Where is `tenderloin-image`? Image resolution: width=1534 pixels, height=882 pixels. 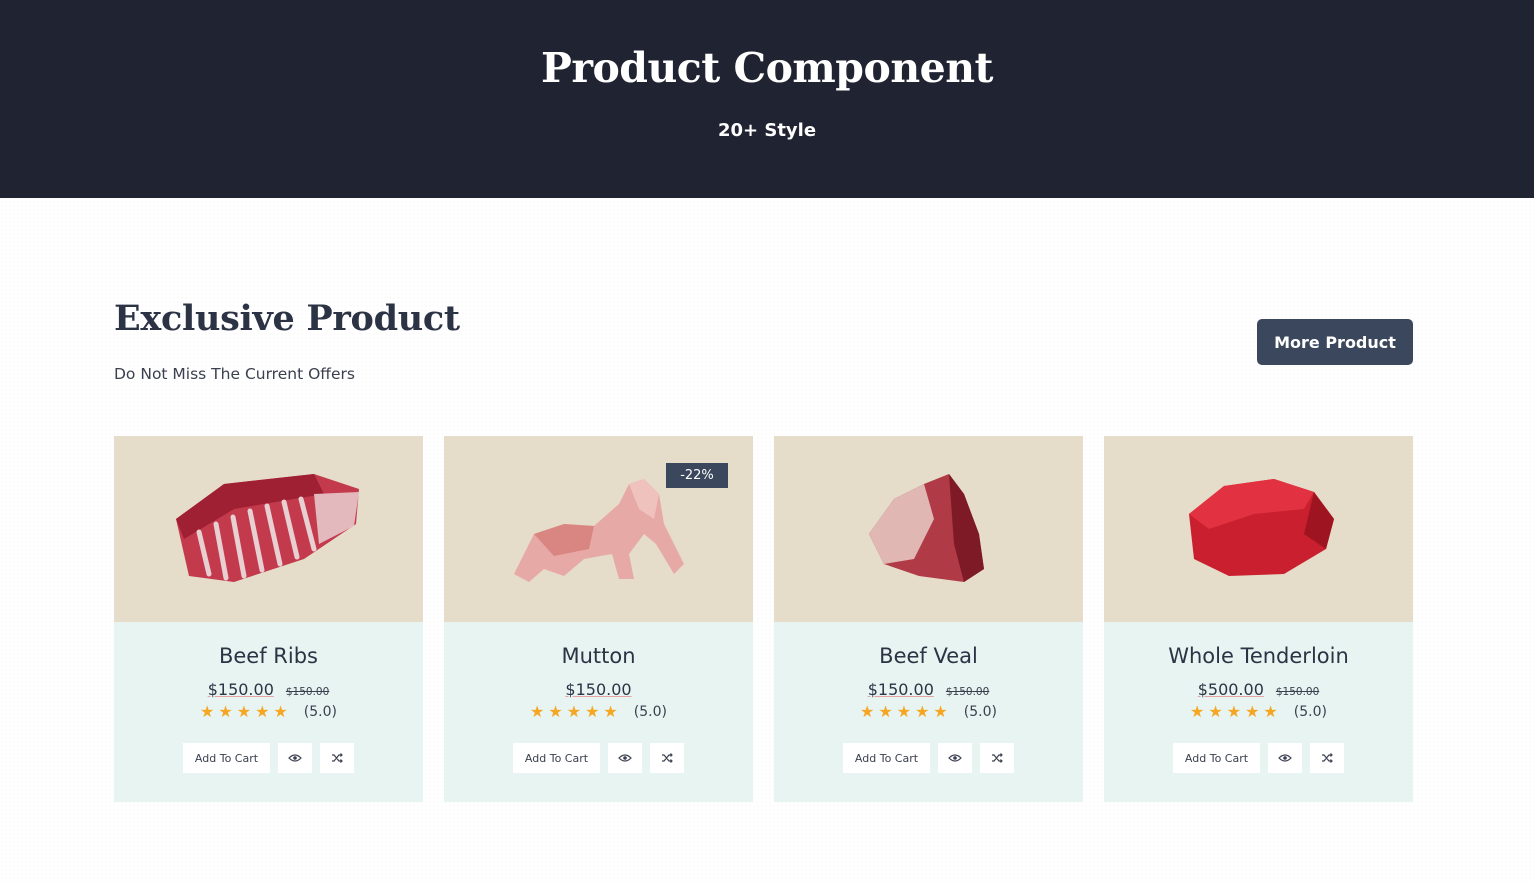 tenderloin-image is located at coordinates (1261, 527).